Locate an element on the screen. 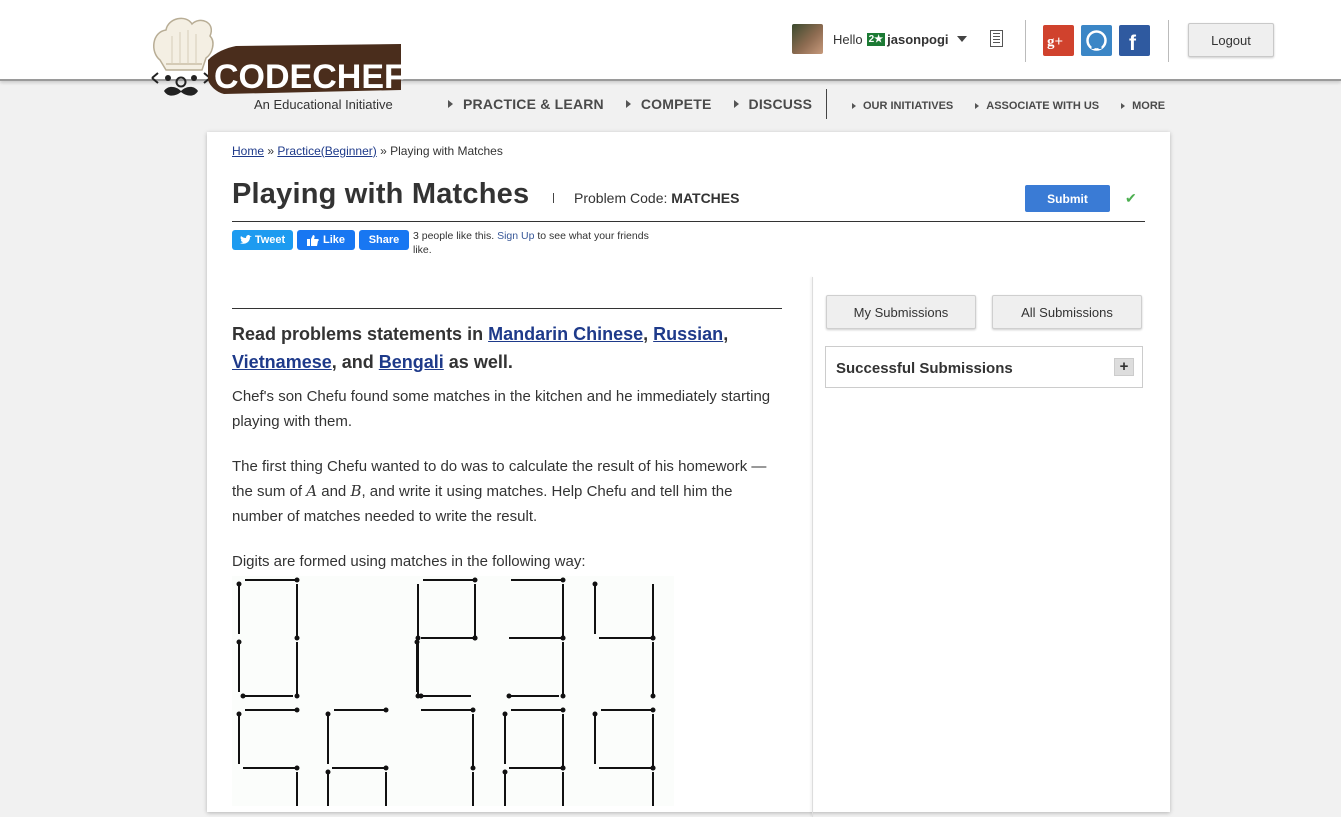  nav-our-initiatives: OUR INITIATIVES is located at coordinates (902, 106).